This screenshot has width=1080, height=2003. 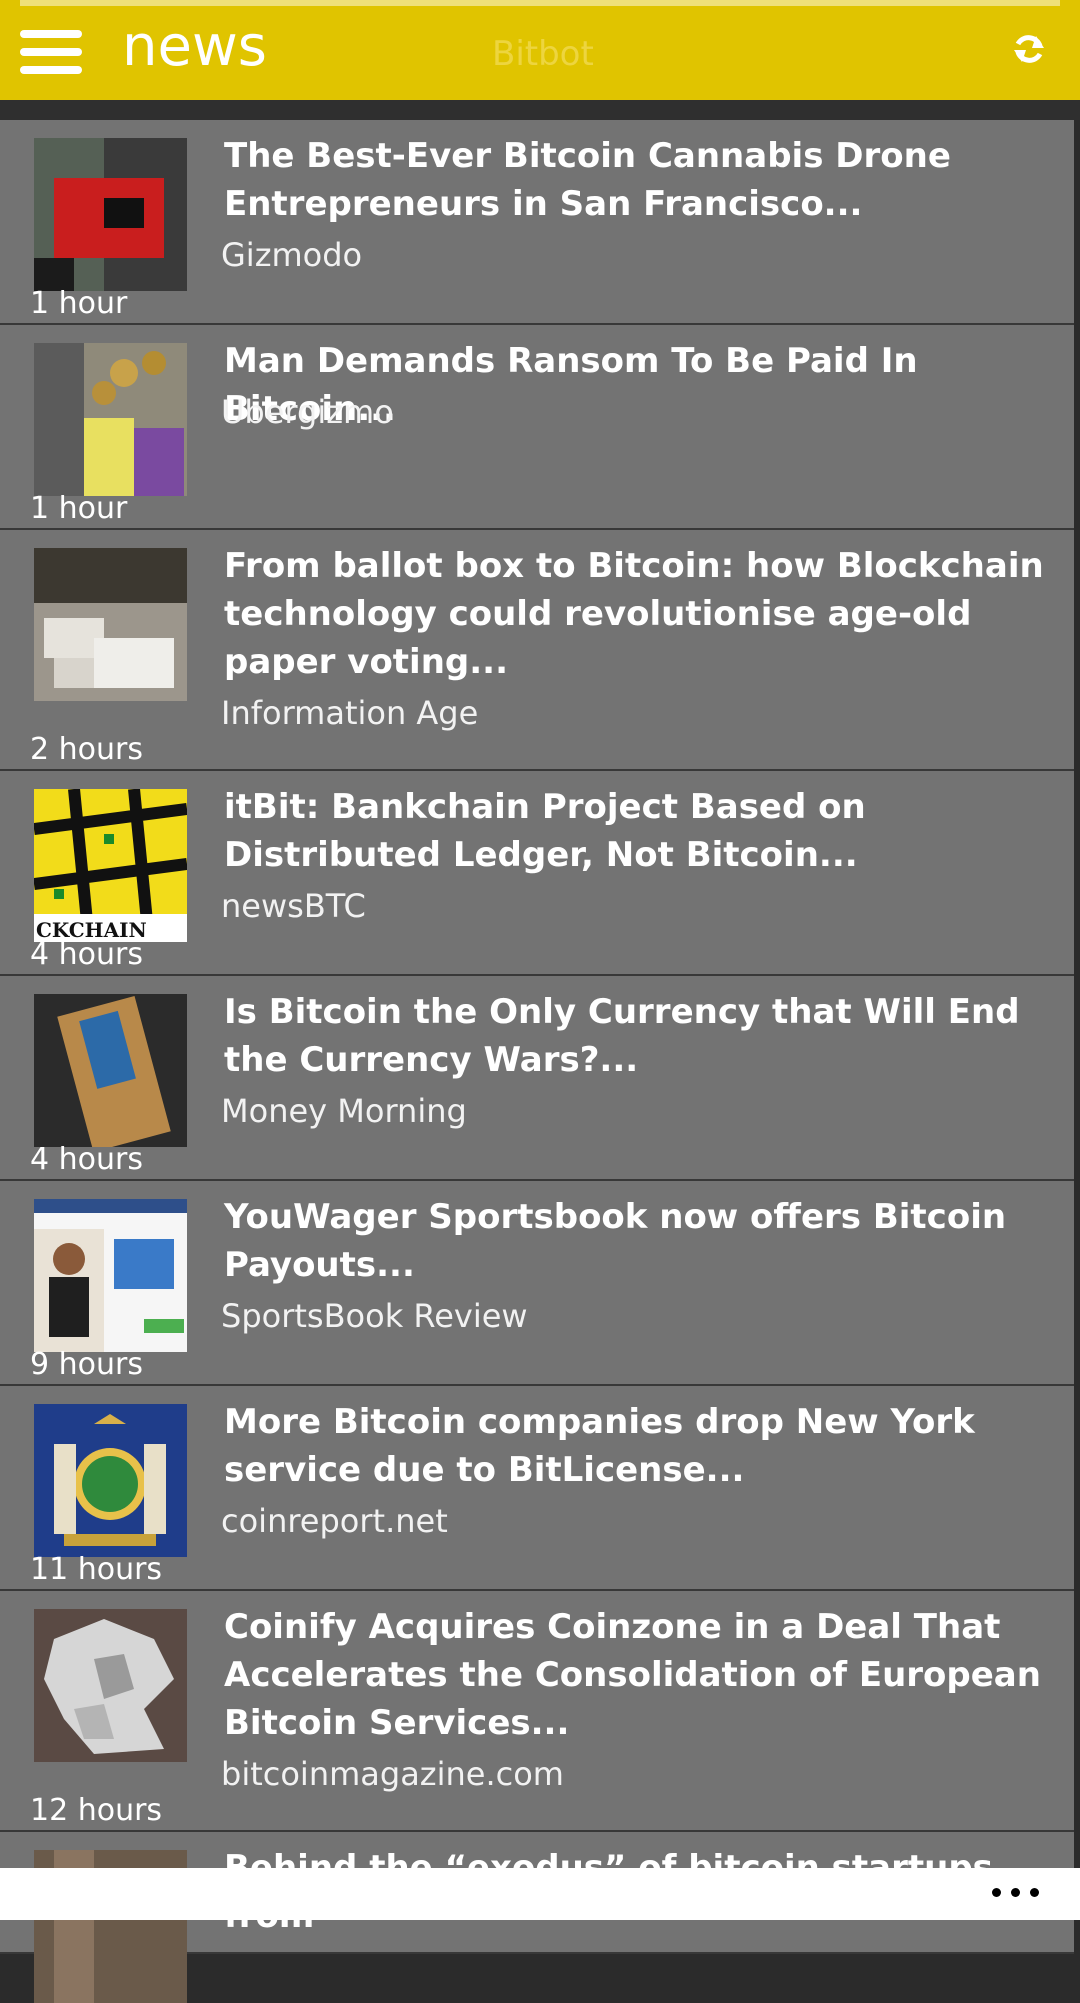 What do you see at coordinates (110, 865) in the screenshot?
I see `article-thumbnail: CKCHAIN` at bounding box center [110, 865].